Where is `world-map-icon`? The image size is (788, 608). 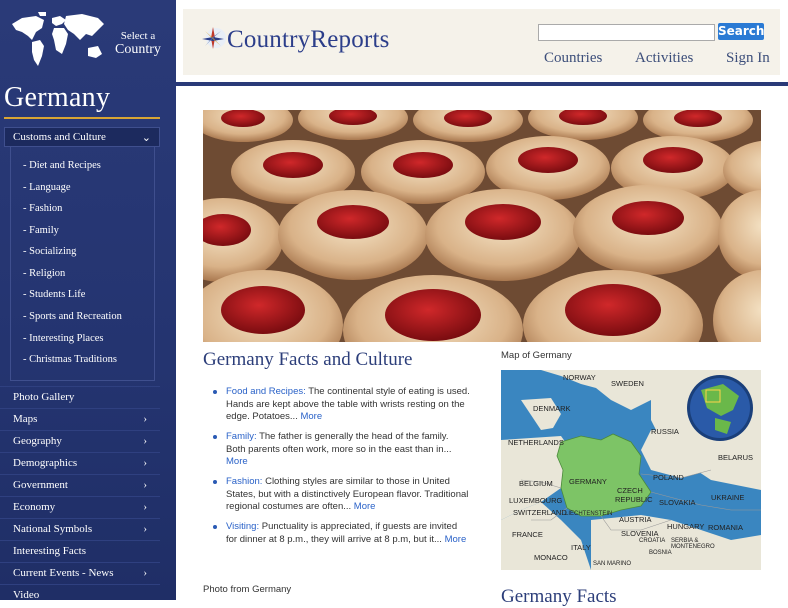 world-map-icon is located at coordinates (58, 39).